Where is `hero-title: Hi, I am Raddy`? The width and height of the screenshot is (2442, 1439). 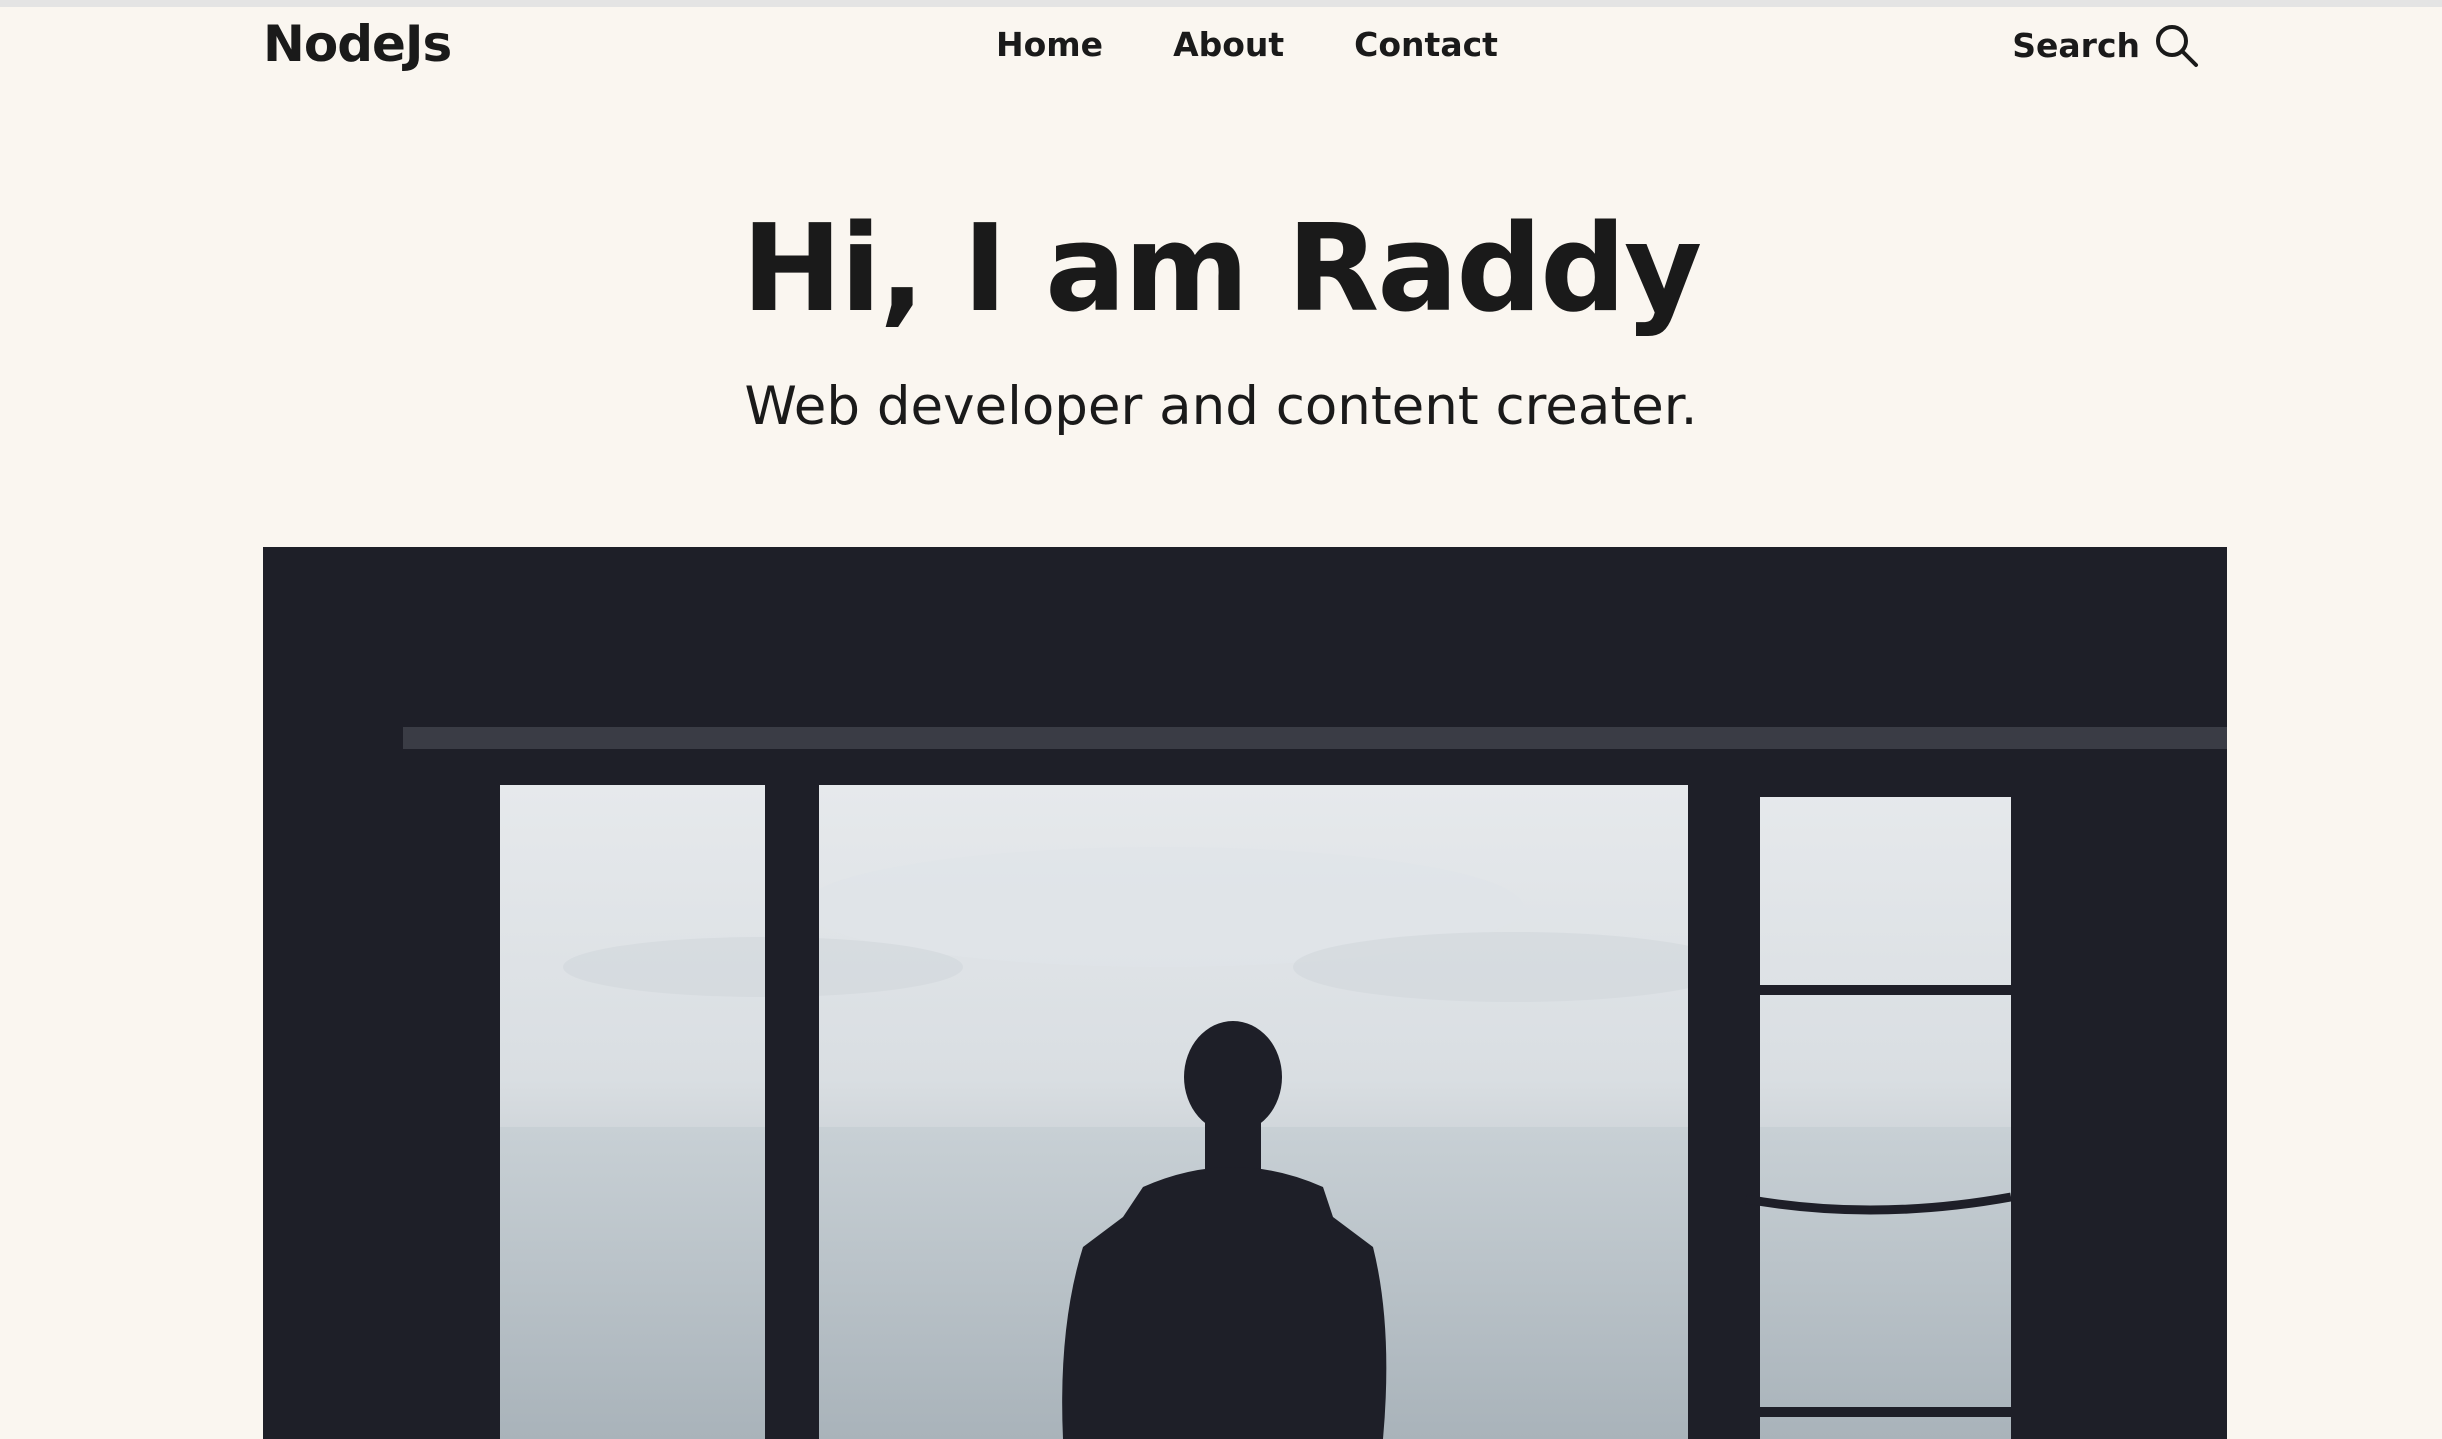
hero-title: Hi, I am Raddy is located at coordinates (1222, 269).